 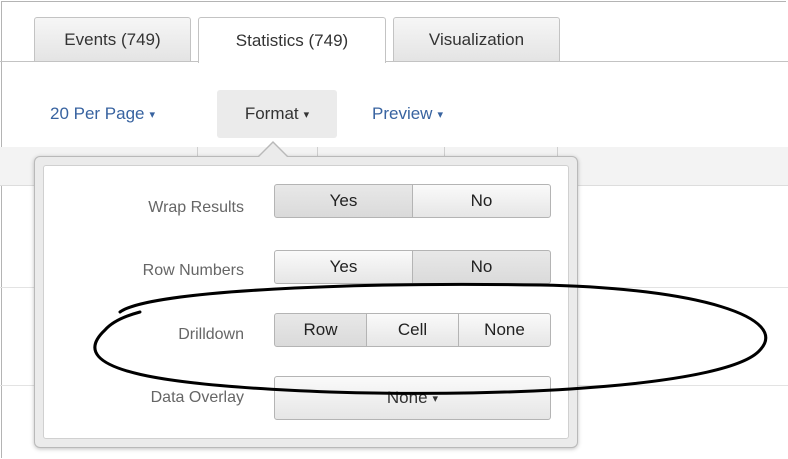 I want to click on per-page-label: 20 Per Page, so click(x=97, y=113).